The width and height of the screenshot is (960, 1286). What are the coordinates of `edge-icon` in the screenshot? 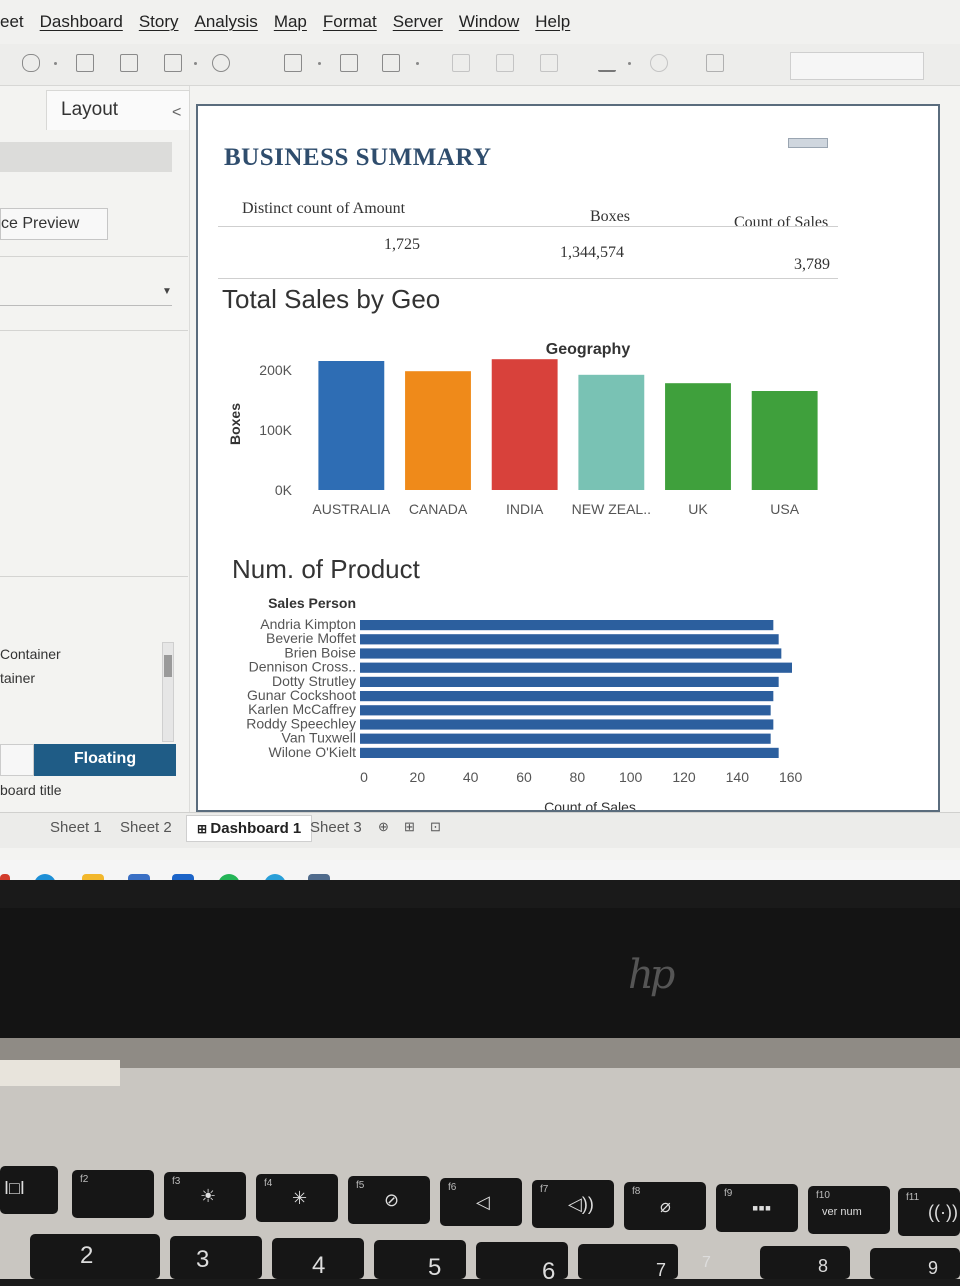 It's located at (45, 877).